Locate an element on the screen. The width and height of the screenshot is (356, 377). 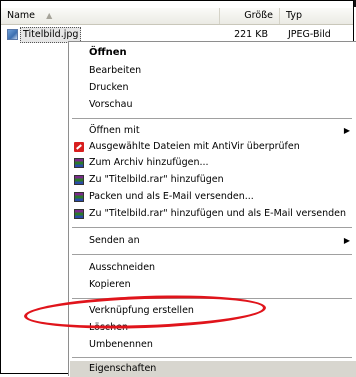
menu-item-print-label: Drucken is located at coordinates (109, 87).